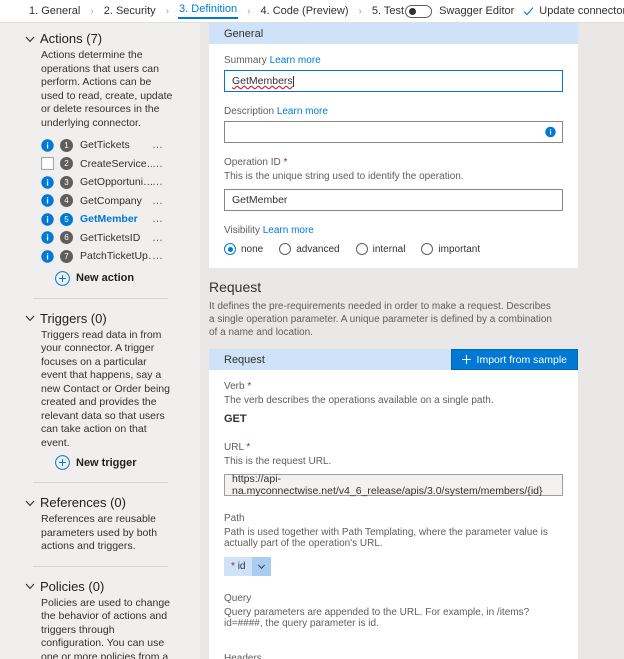 This screenshot has height=659, width=624. What do you see at coordinates (393, 200) in the screenshot?
I see `operation-id-input: GetMember` at bounding box center [393, 200].